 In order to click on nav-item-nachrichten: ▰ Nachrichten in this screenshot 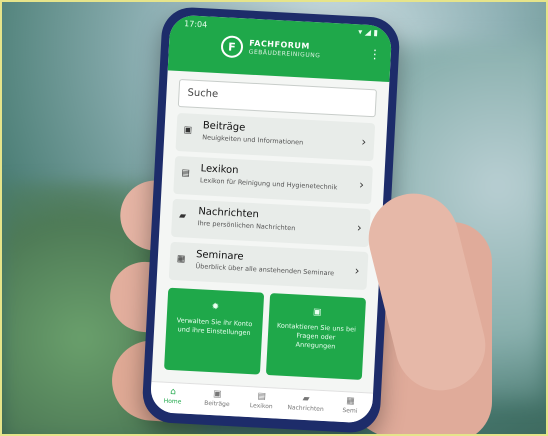, I will do `click(306, 405)`.